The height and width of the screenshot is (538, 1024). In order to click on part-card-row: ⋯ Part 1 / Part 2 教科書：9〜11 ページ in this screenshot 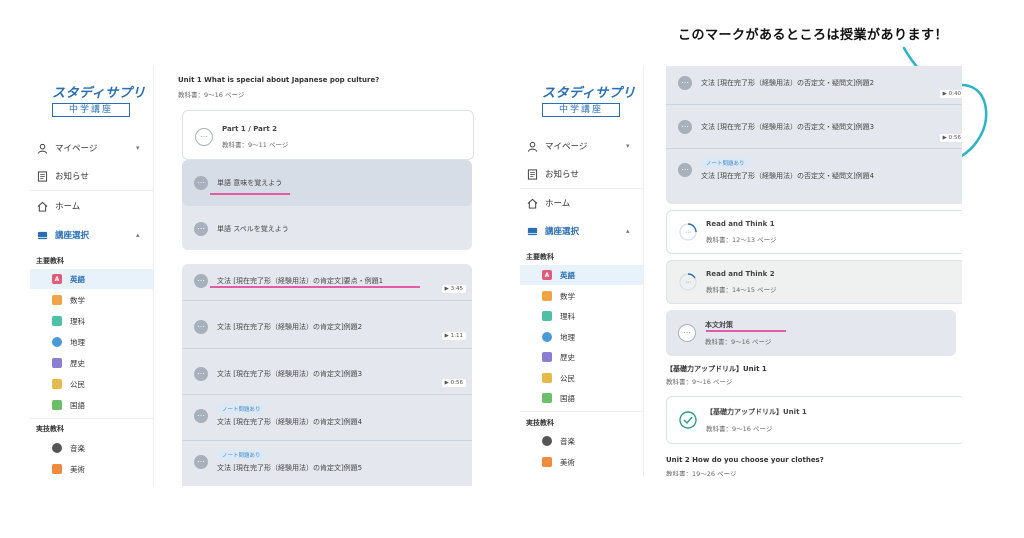, I will do `click(328, 137)`.